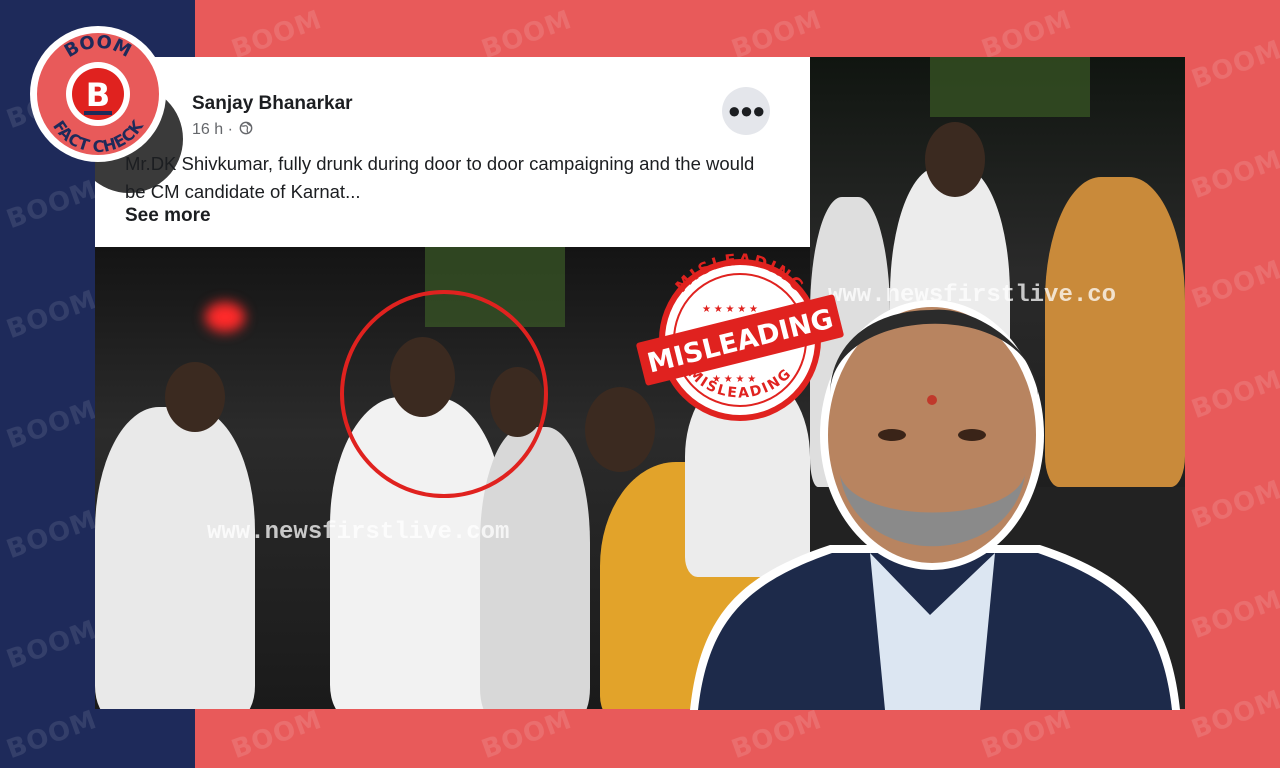  I want to click on see-more-link: See more, so click(168, 216).